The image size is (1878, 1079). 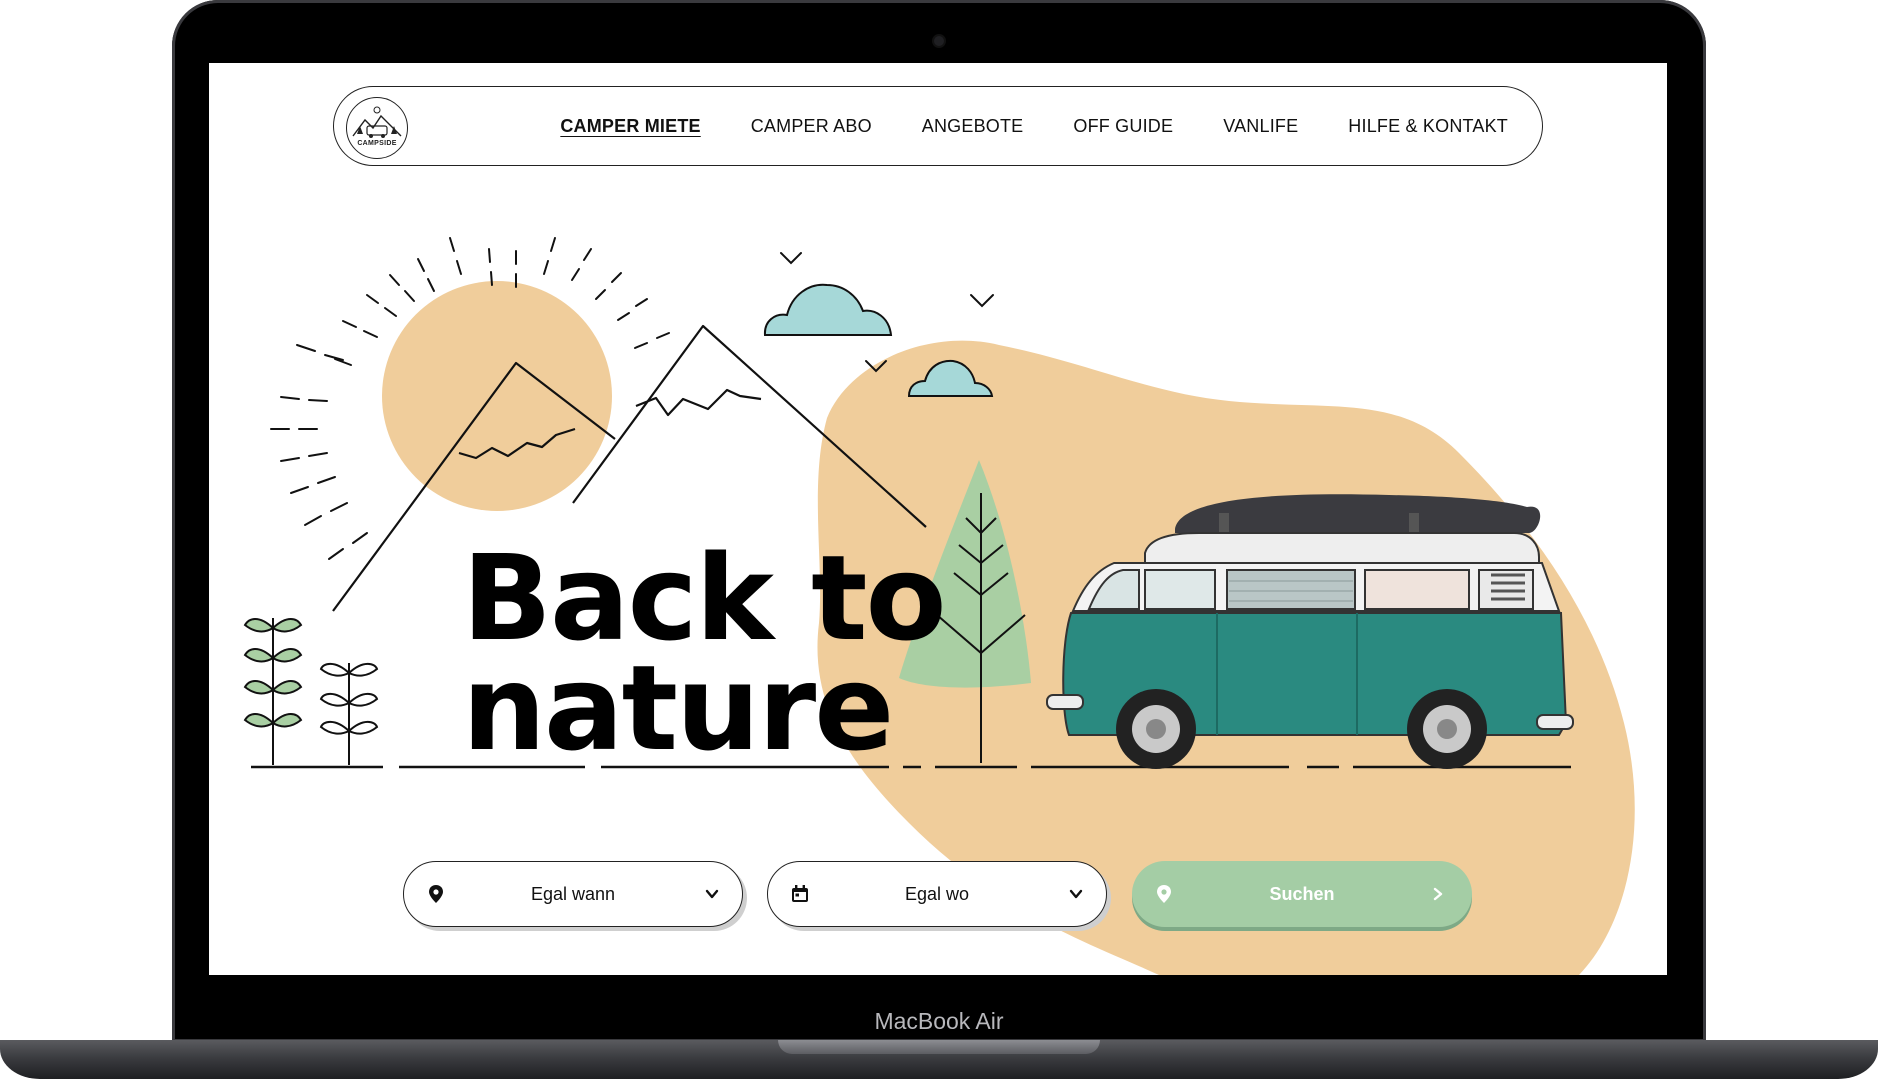 I want to click on logo-text: CAMPSIDE, so click(x=377, y=143).